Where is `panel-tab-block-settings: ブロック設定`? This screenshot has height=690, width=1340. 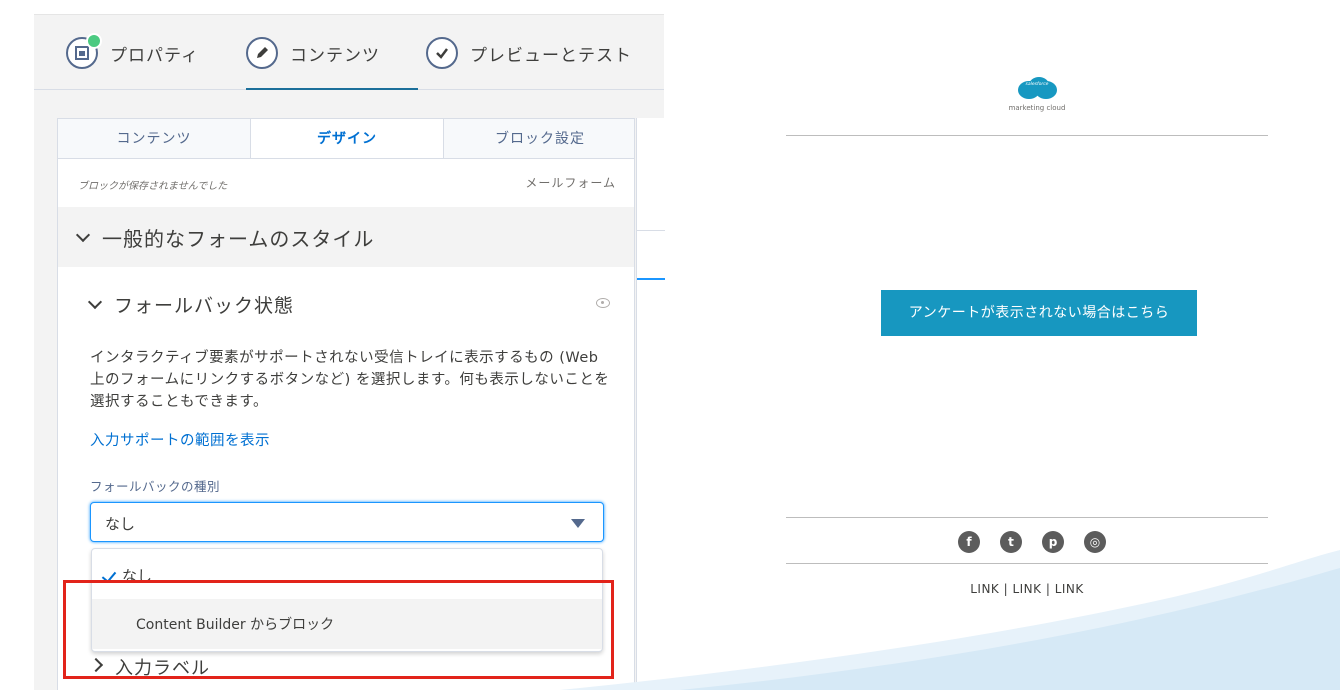
panel-tab-block-settings: ブロック設定 is located at coordinates (539, 138).